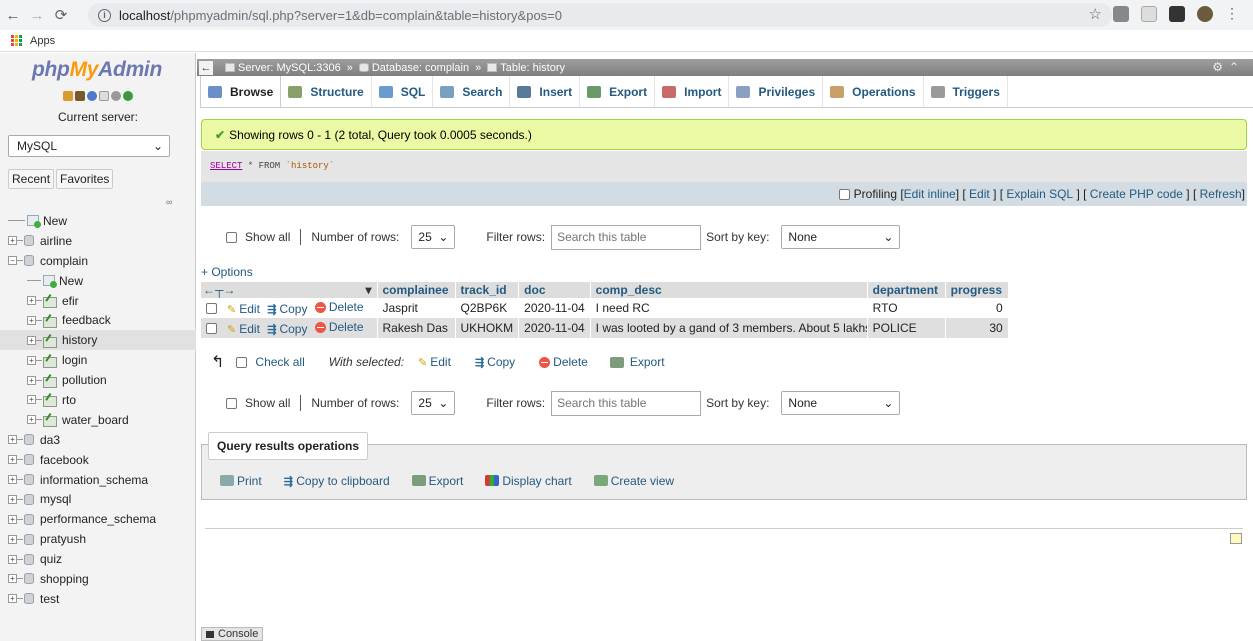 The width and height of the screenshot is (1253, 641). I want to click on cell-progress: 0, so click(977, 308).